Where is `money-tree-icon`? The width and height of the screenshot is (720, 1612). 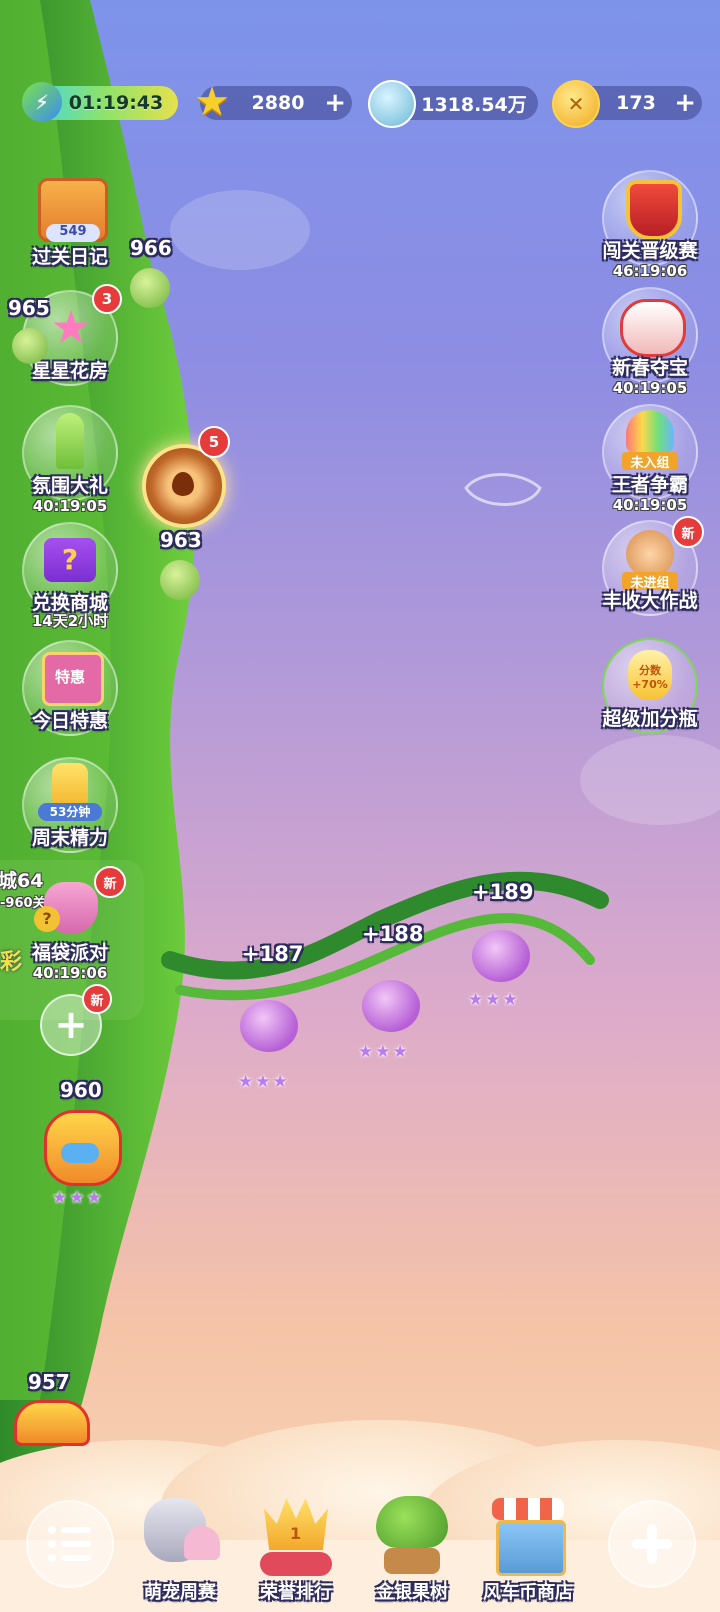 money-tree-icon is located at coordinates (412, 1522).